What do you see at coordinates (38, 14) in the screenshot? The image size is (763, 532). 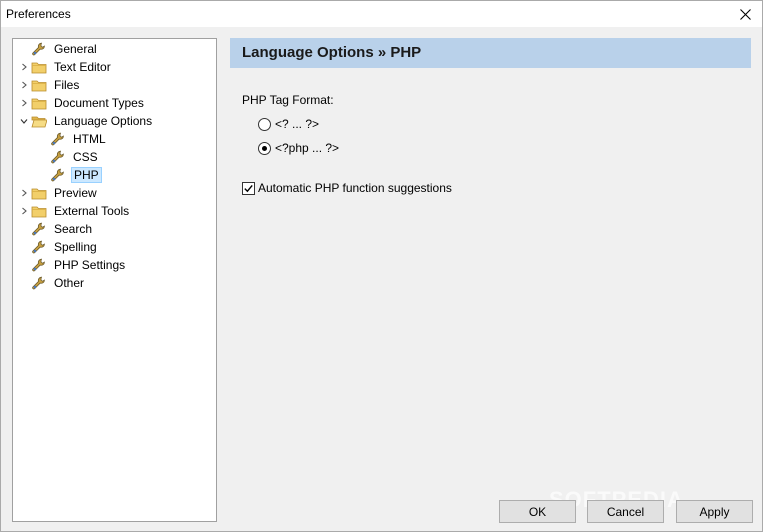 I see `window-title: Preferences` at bounding box center [38, 14].